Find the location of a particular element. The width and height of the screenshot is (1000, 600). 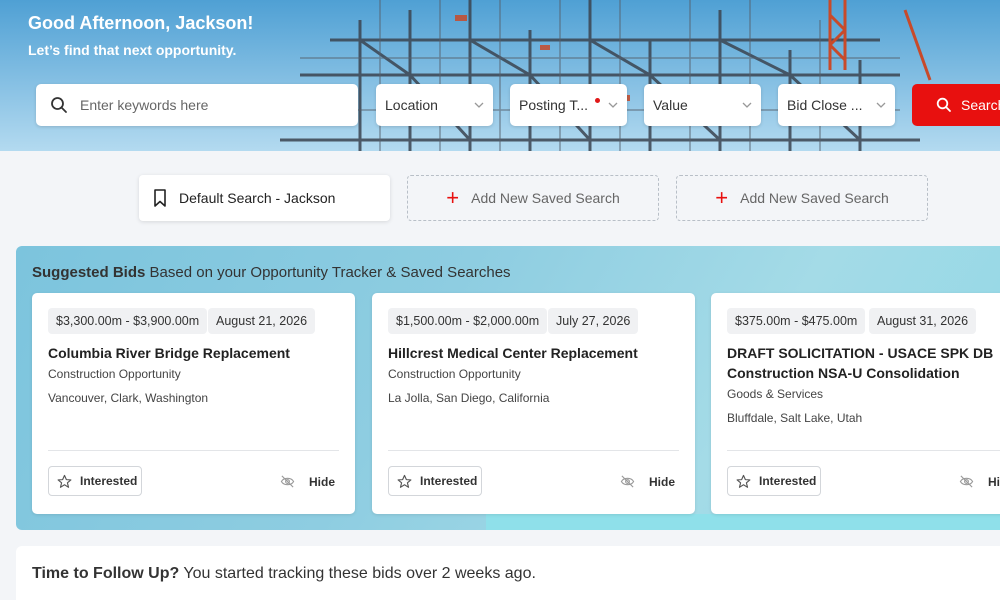

default-saved-search: Default Search - Jackson is located at coordinates (264, 198).